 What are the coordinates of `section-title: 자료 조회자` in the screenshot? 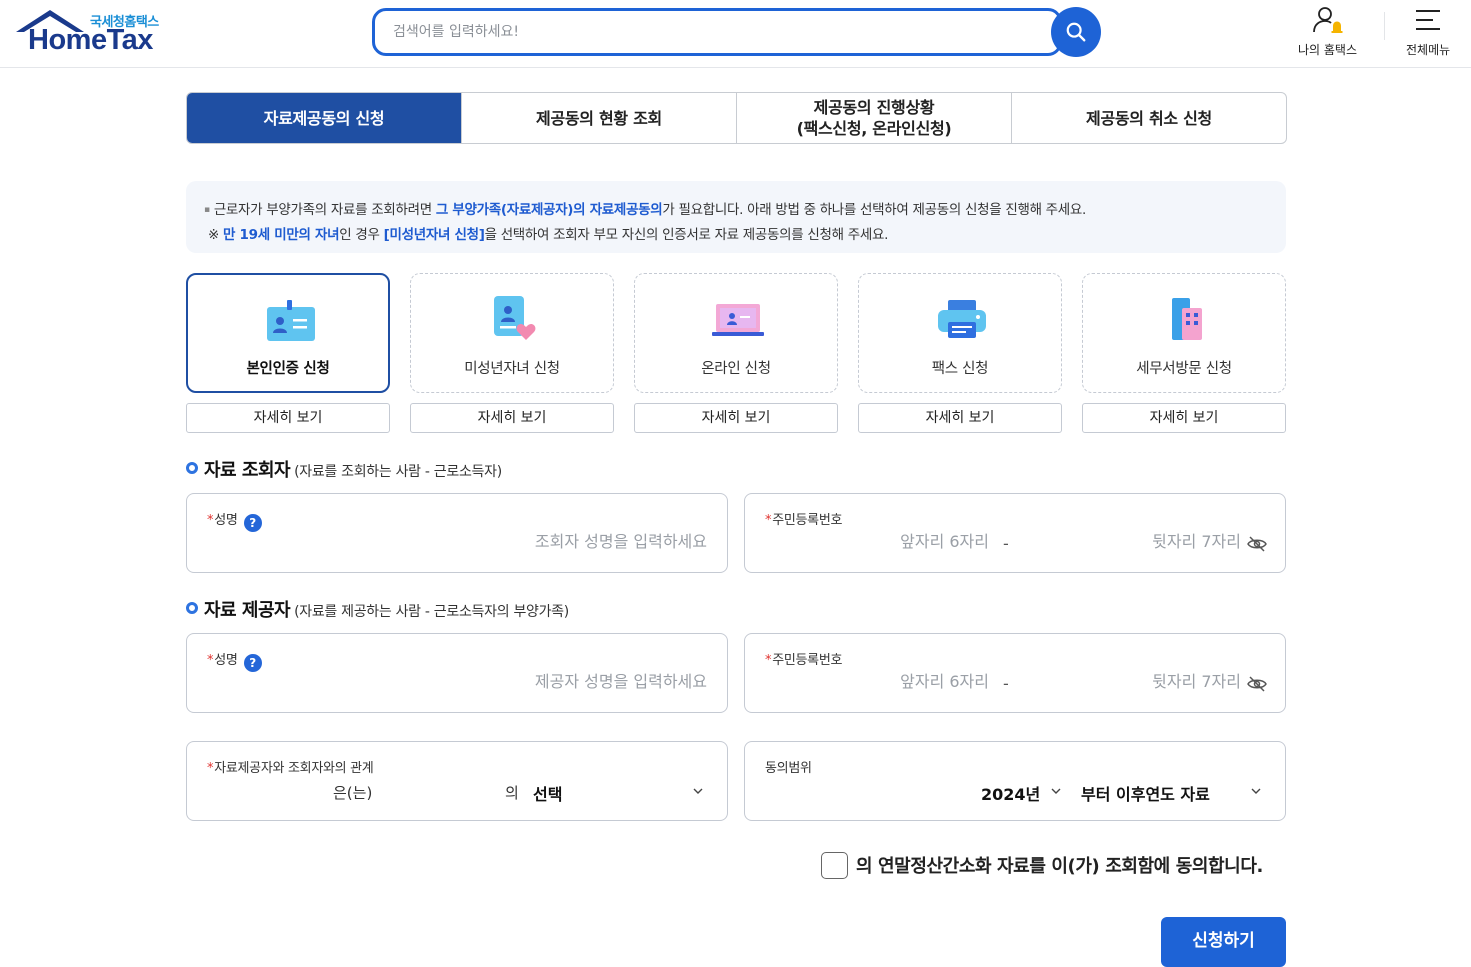 It's located at (247, 470).